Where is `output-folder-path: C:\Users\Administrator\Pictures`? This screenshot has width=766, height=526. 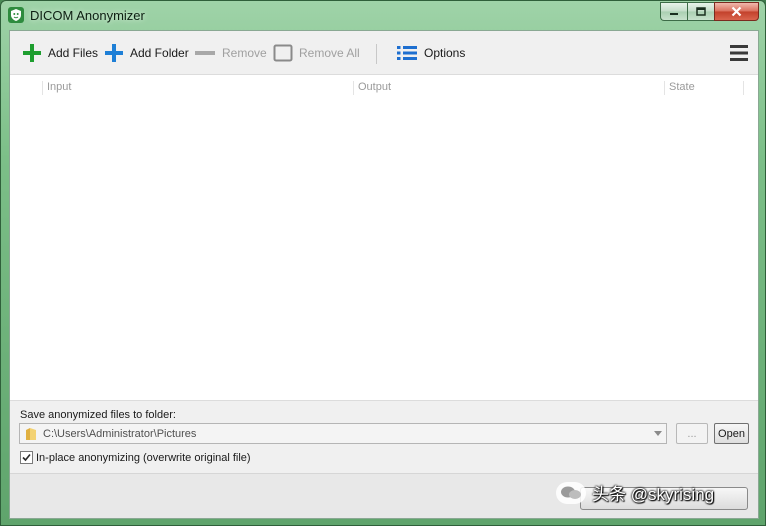
output-folder-path: C:\Users\Administrator\Pictures is located at coordinates (120, 433).